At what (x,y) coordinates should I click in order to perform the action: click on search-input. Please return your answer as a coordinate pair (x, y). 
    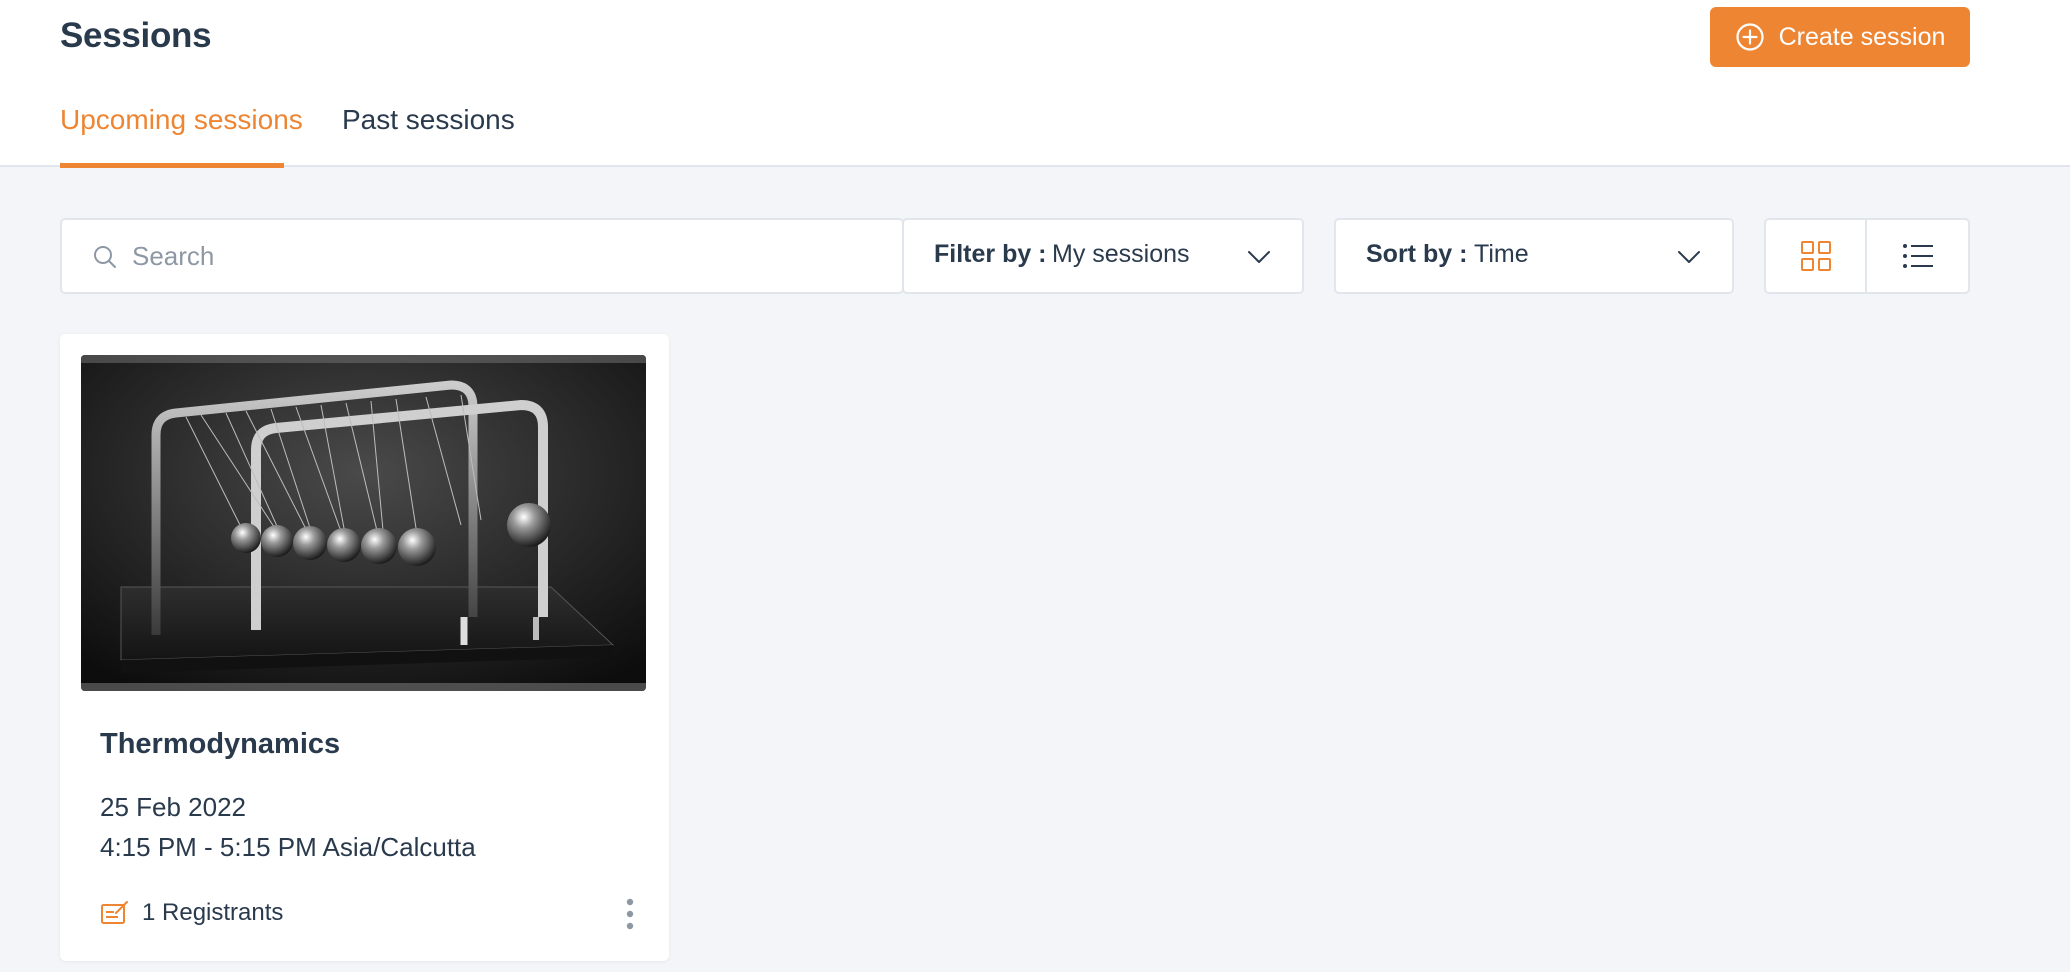
    Looking at the image, I should click on (502, 256).